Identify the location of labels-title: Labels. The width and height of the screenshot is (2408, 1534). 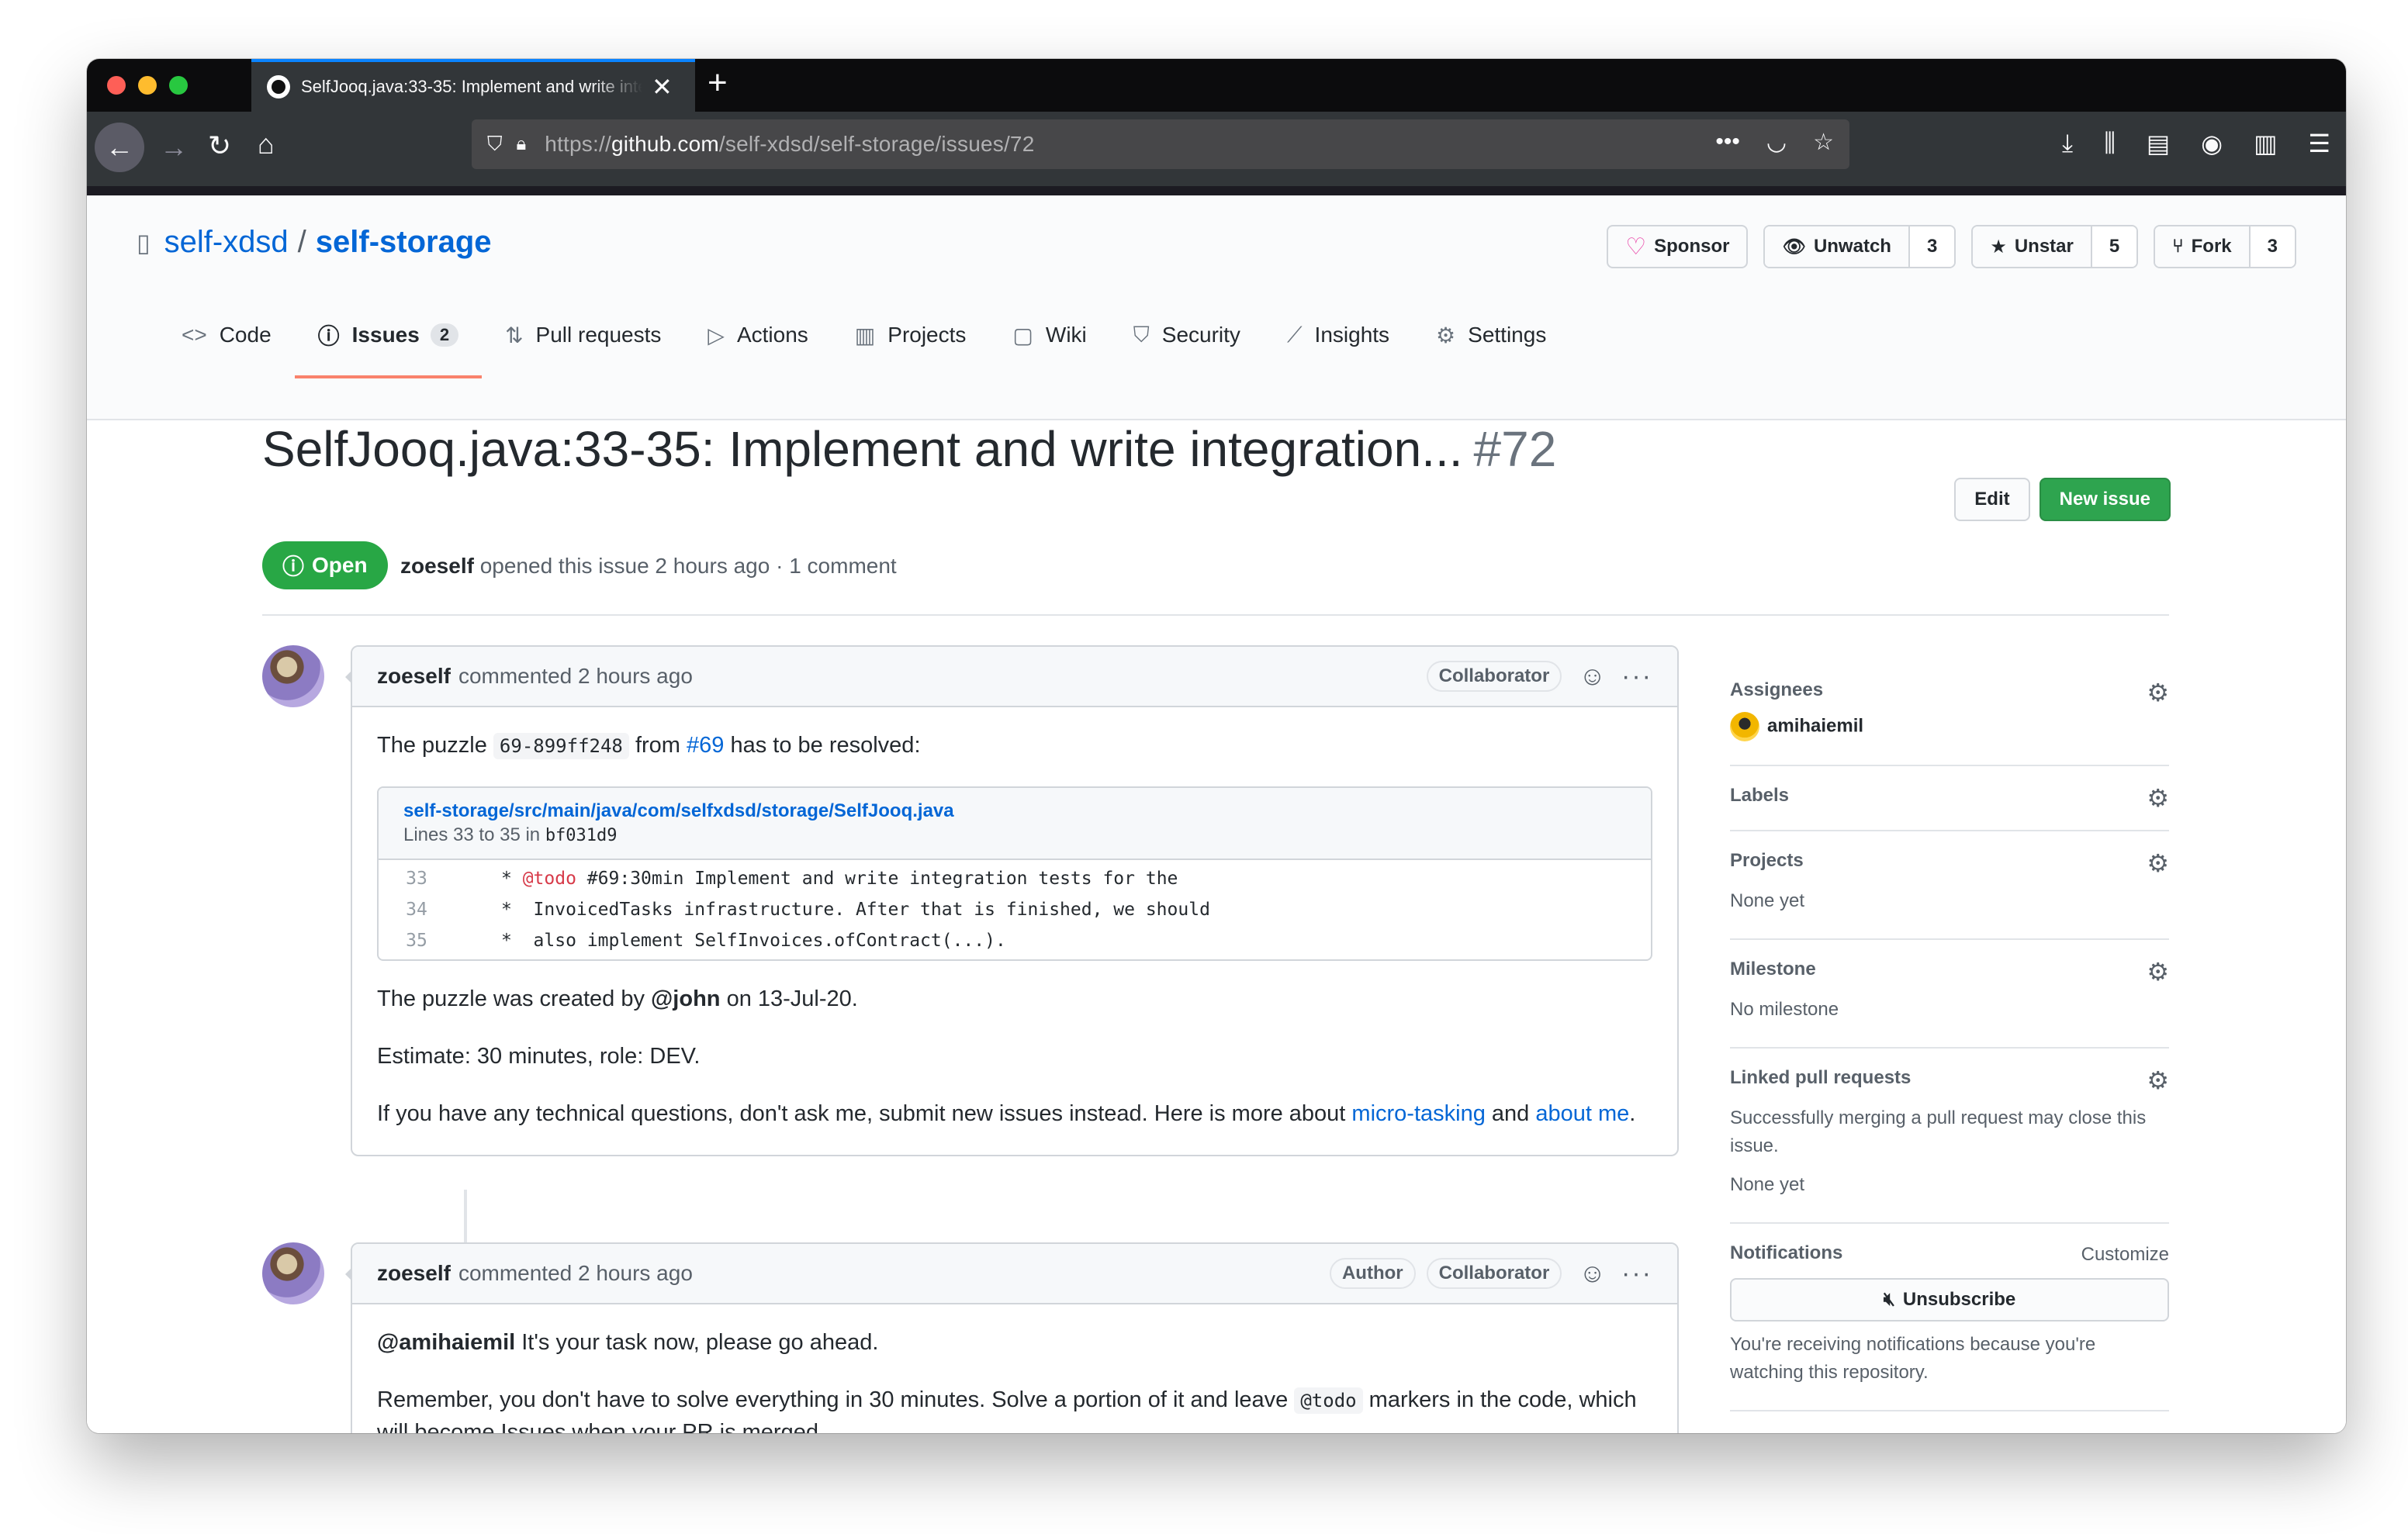
(1950, 796).